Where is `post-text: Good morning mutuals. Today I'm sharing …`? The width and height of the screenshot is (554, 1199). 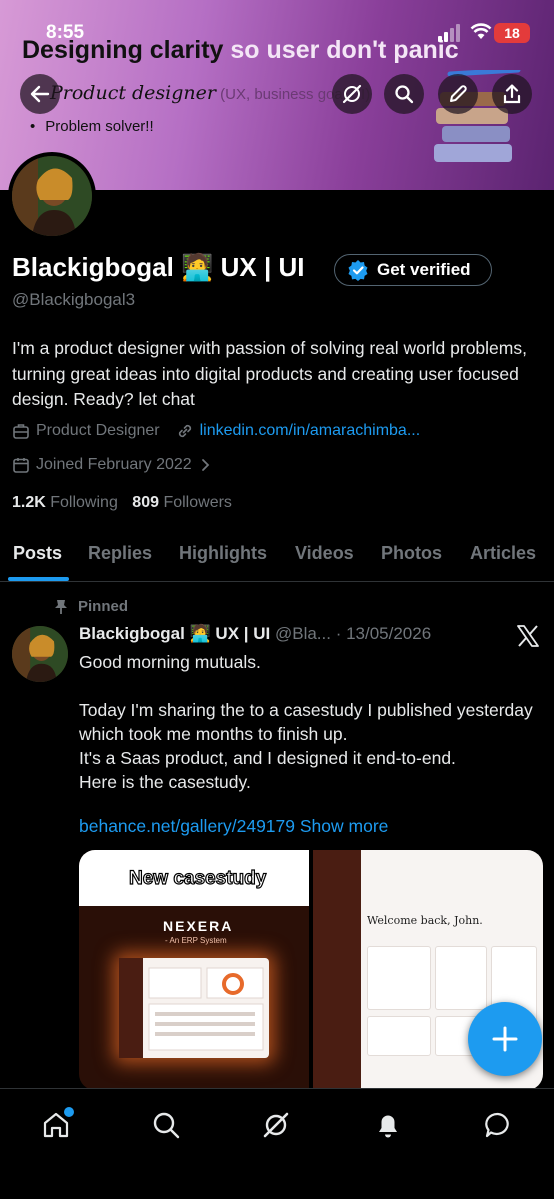
post-text: Good morning mutuals. Today I'm sharing … is located at coordinates (306, 722).